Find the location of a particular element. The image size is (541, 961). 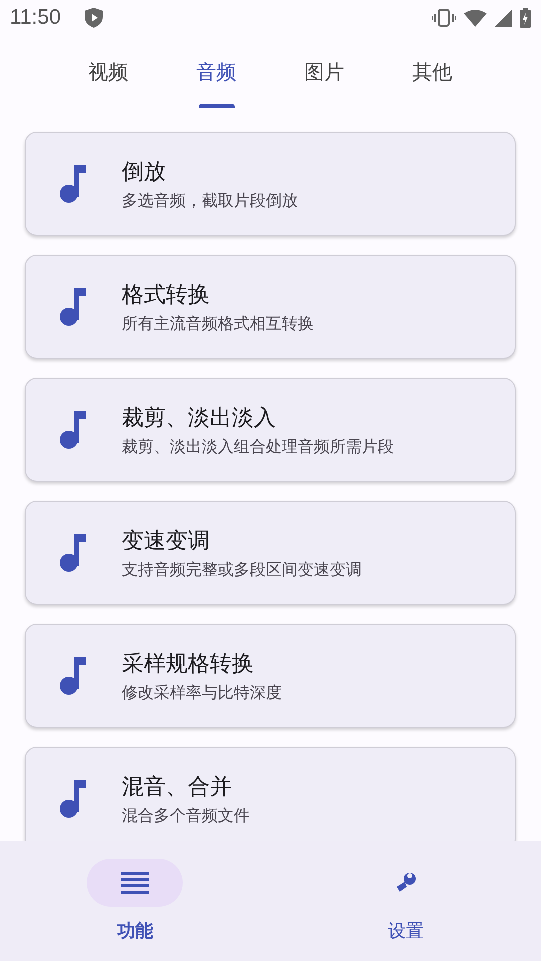

feature-description: 多选音频，截取片段倒放 is located at coordinates (210, 201).